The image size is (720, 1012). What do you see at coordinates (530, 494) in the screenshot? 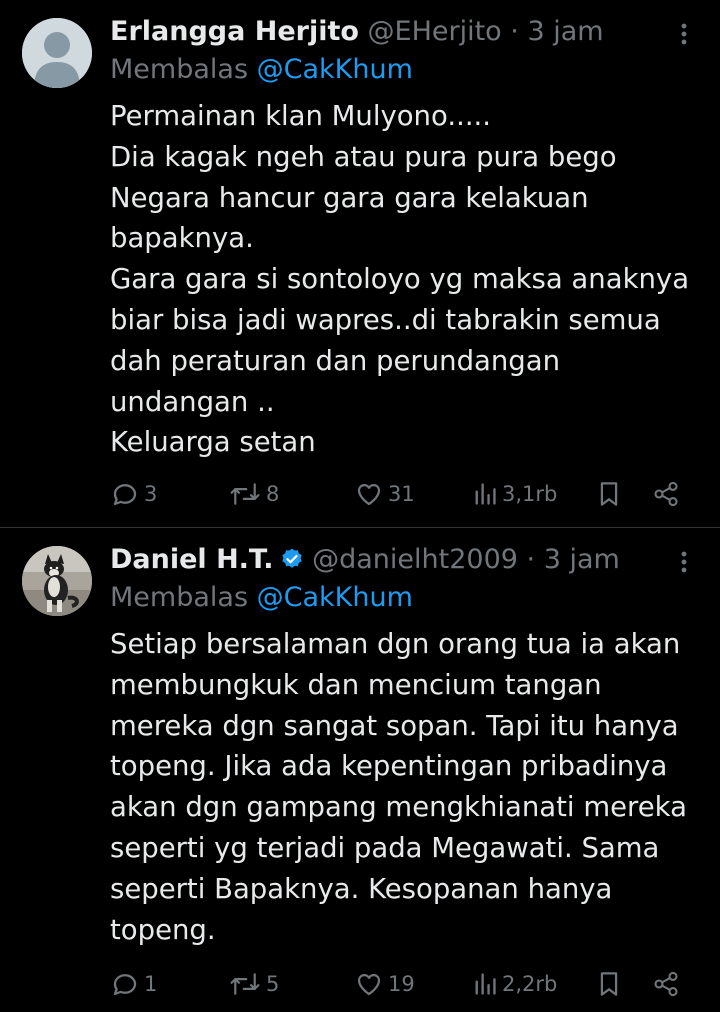
I see `view-count: 3,1rb` at bounding box center [530, 494].